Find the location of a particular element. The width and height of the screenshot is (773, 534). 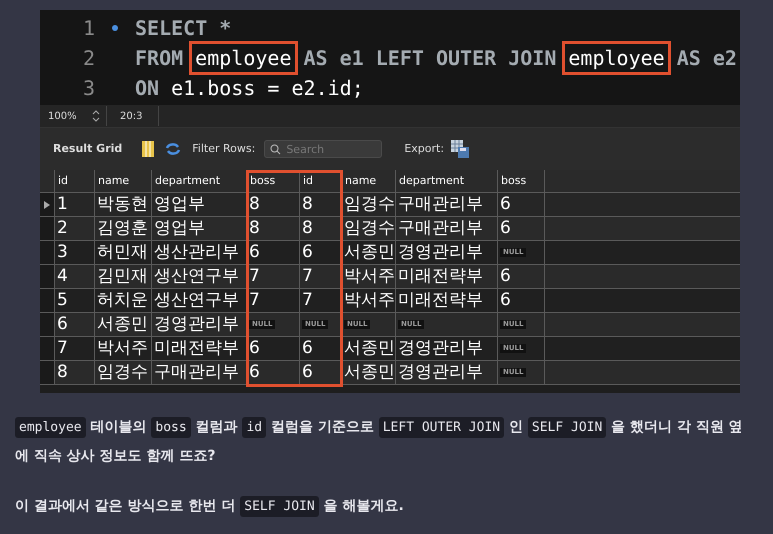

cell-text: 5 is located at coordinates (62, 300).